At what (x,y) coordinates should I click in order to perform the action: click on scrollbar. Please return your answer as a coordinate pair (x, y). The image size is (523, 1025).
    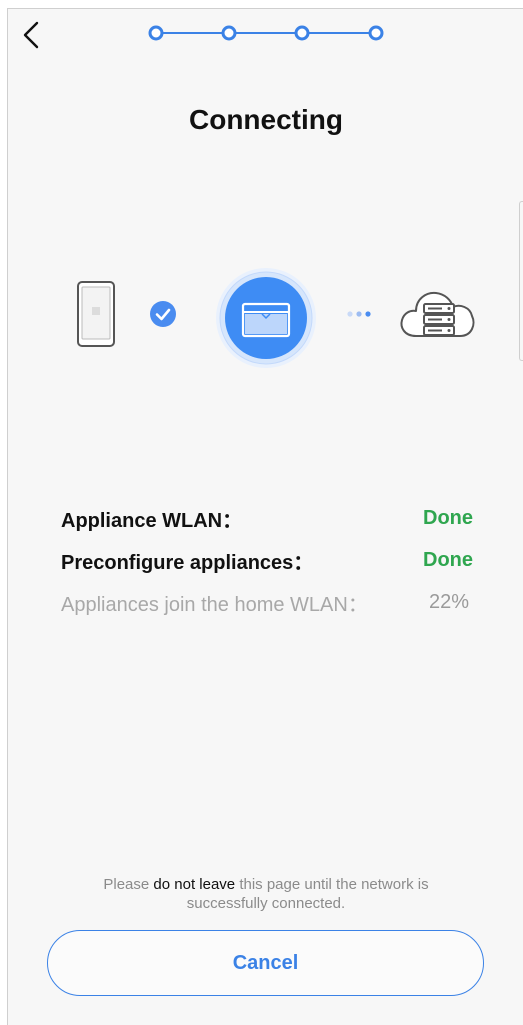
    Looking at the image, I should click on (521, 281).